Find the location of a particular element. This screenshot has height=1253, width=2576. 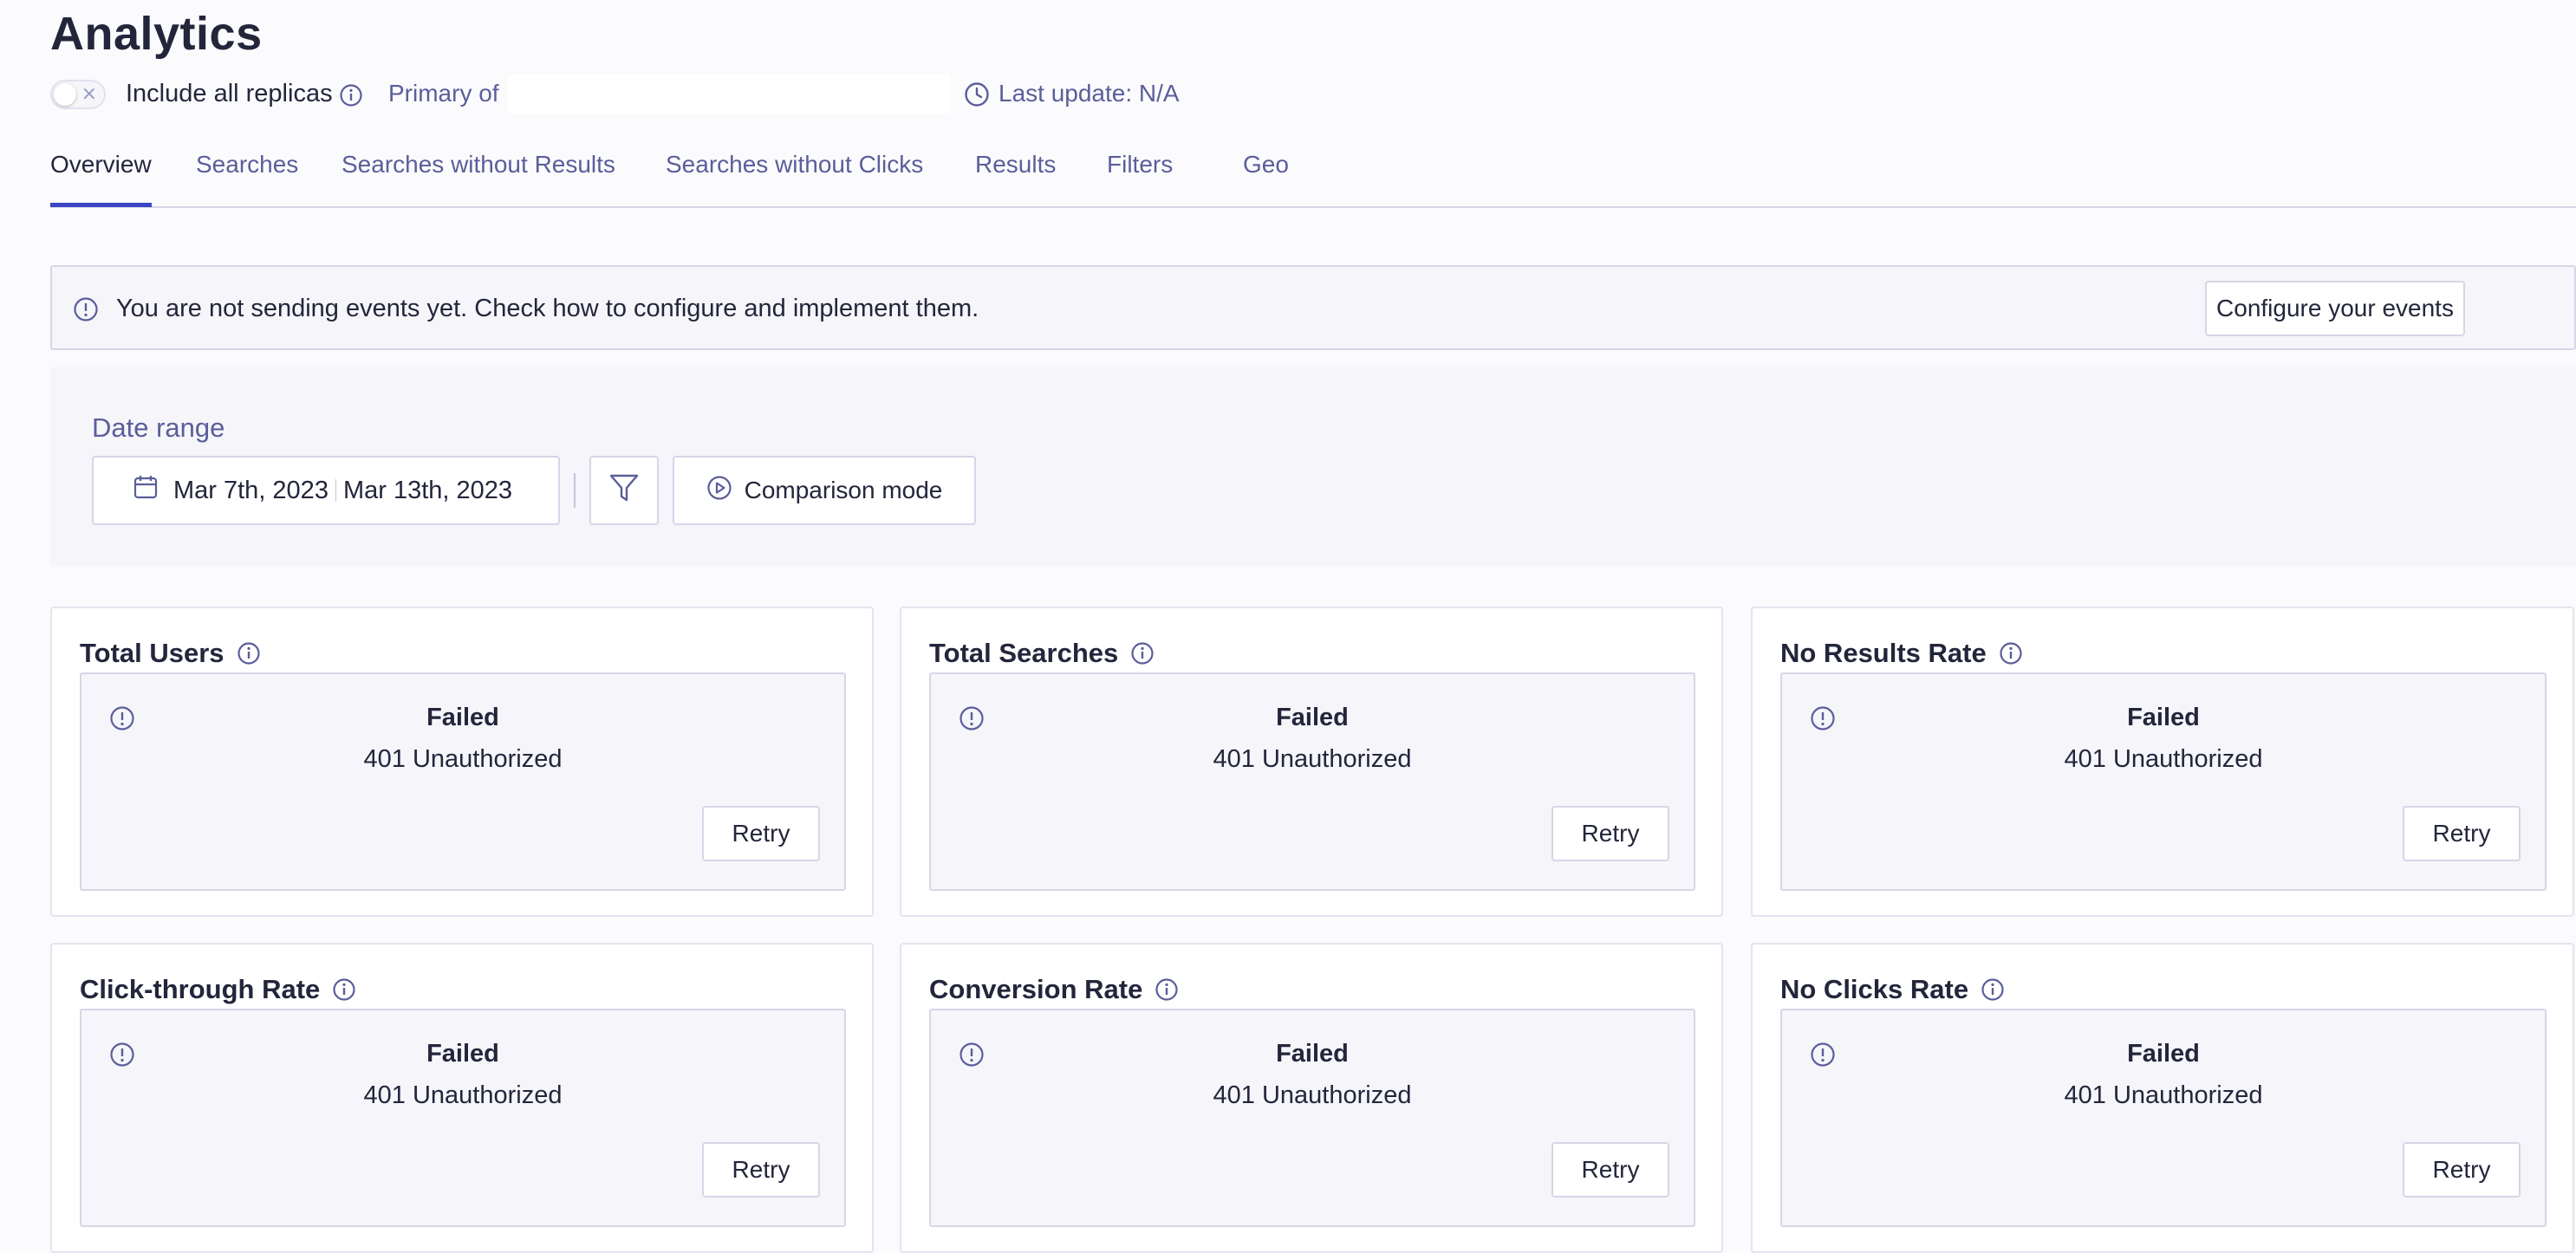

tab-results: Results is located at coordinates (1015, 177).